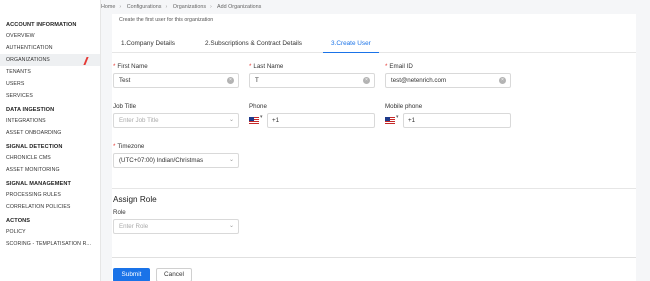 This screenshot has width=650, height=281. What do you see at coordinates (18, 221) in the screenshot?
I see `sidebar-section-title: ACTONS` at bounding box center [18, 221].